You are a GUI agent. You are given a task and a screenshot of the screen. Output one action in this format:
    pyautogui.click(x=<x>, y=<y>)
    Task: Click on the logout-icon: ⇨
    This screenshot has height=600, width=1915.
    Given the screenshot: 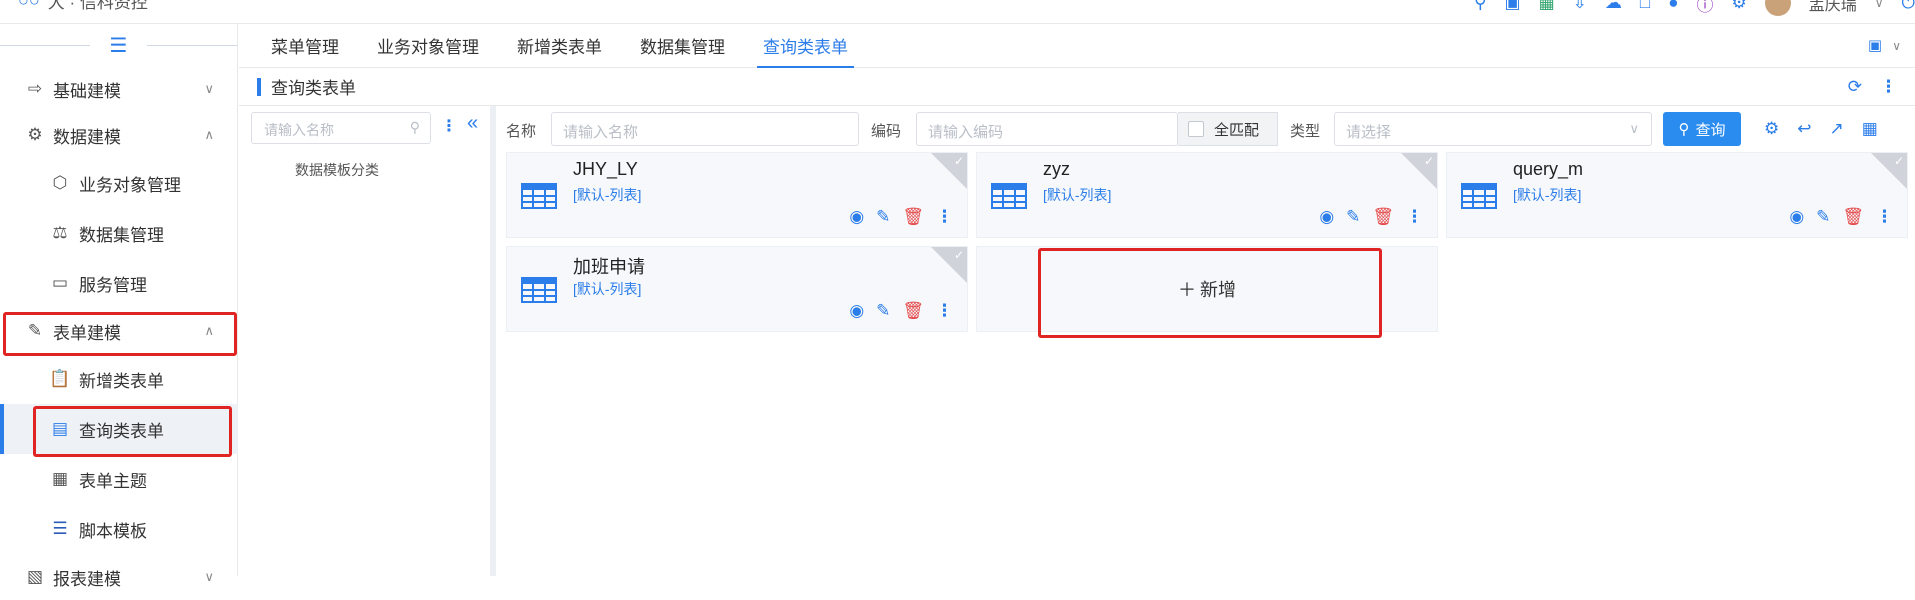 What is the action you would take?
    pyautogui.click(x=35, y=88)
    